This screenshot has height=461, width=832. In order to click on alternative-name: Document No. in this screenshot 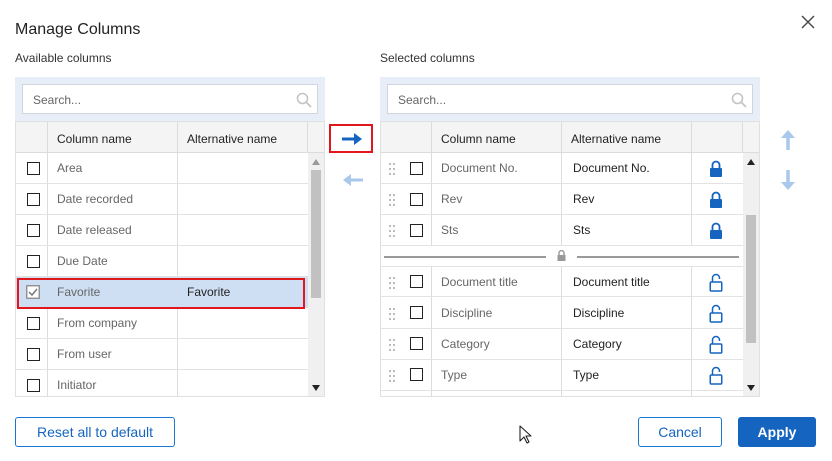, I will do `click(611, 168)`.